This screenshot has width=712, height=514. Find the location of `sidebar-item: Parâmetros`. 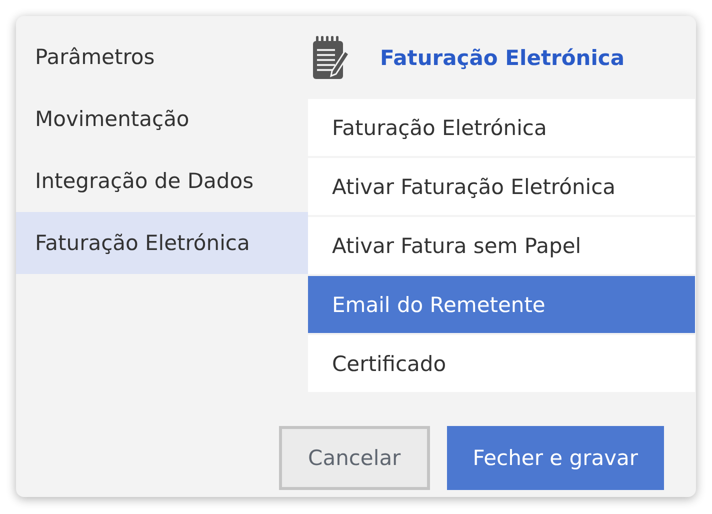

sidebar-item: Parâmetros is located at coordinates (162, 57).